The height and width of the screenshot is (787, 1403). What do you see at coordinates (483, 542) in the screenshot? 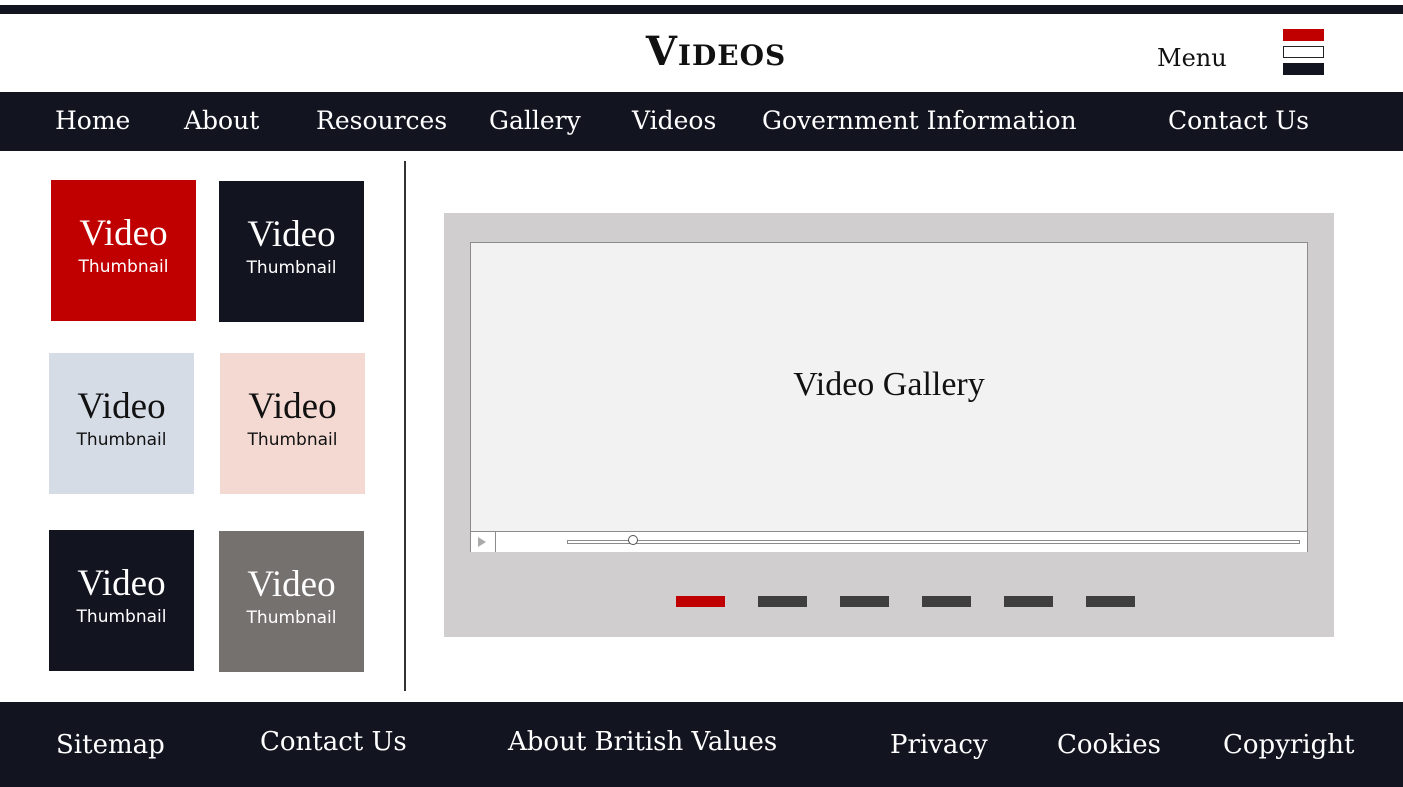
I see `play-icon` at bounding box center [483, 542].